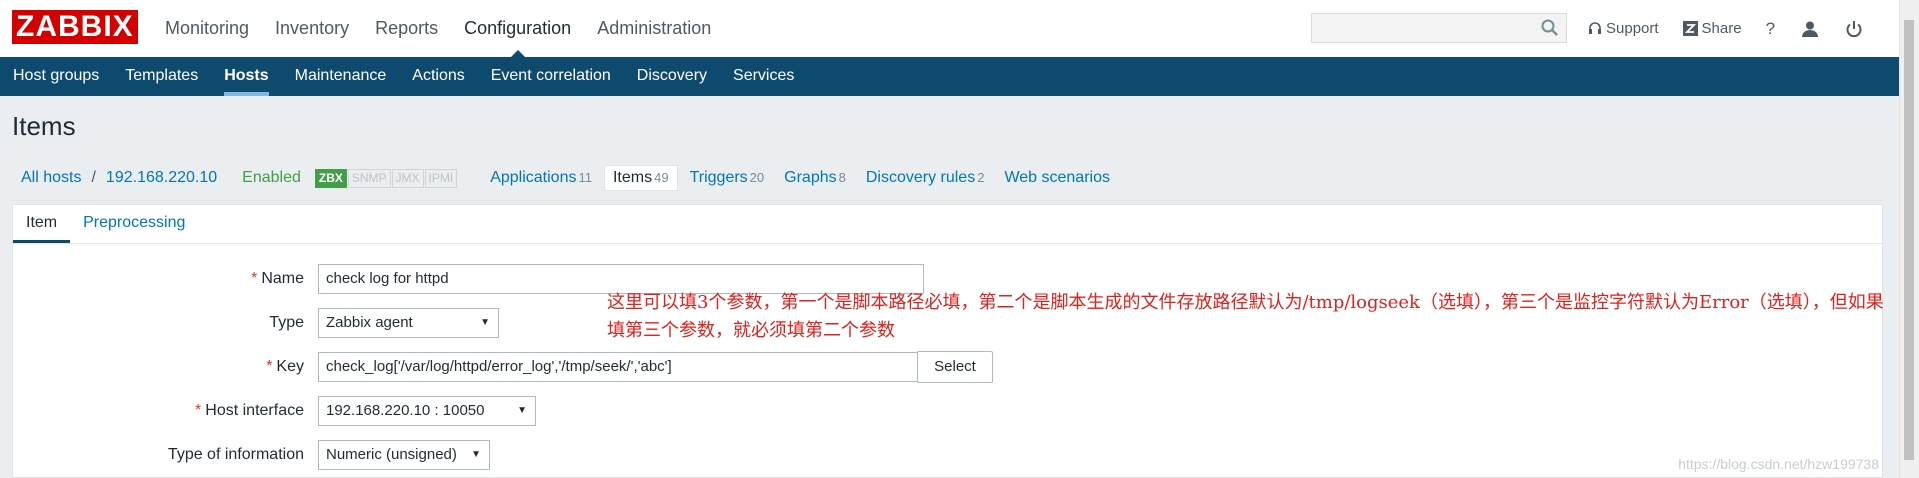 This screenshot has width=1919, height=478. What do you see at coordinates (158, 279) in the screenshot?
I see `name-label: * Name` at bounding box center [158, 279].